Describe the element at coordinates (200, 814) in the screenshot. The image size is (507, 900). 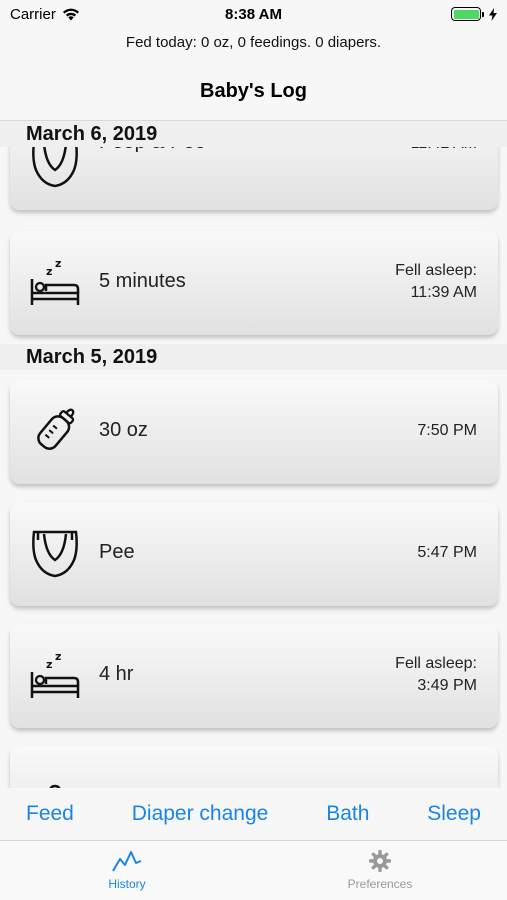
I see `diaper-change-button: Diaper change` at that location.